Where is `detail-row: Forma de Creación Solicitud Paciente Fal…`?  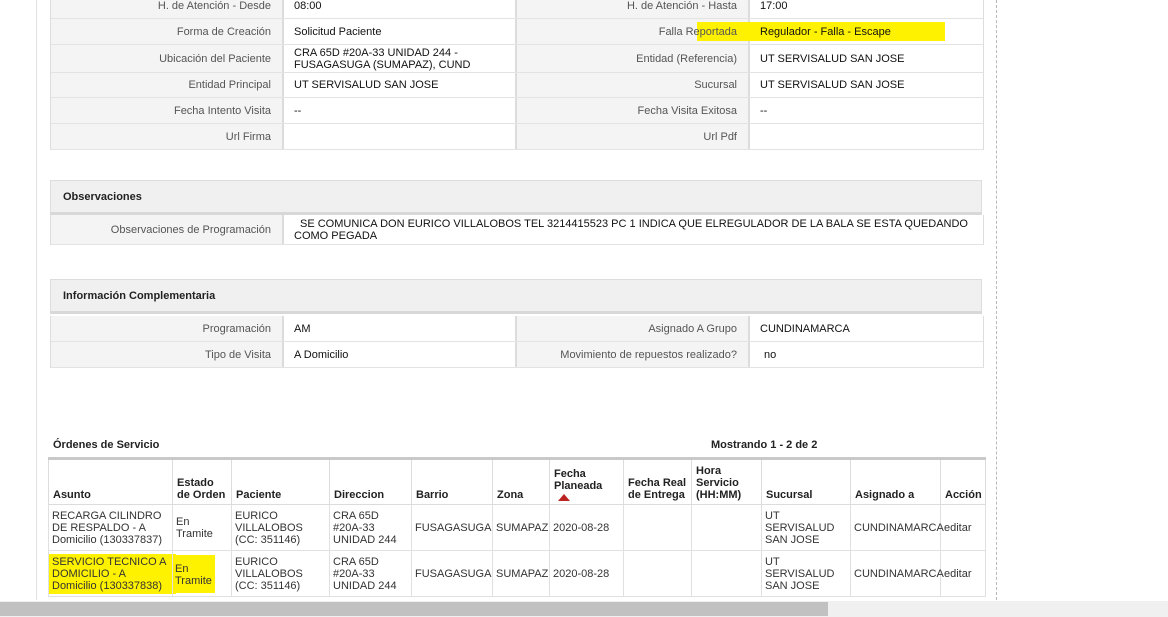 detail-row: Forma de Creación Solicitud Paciente Fal… is located at coordinates (517, 32).